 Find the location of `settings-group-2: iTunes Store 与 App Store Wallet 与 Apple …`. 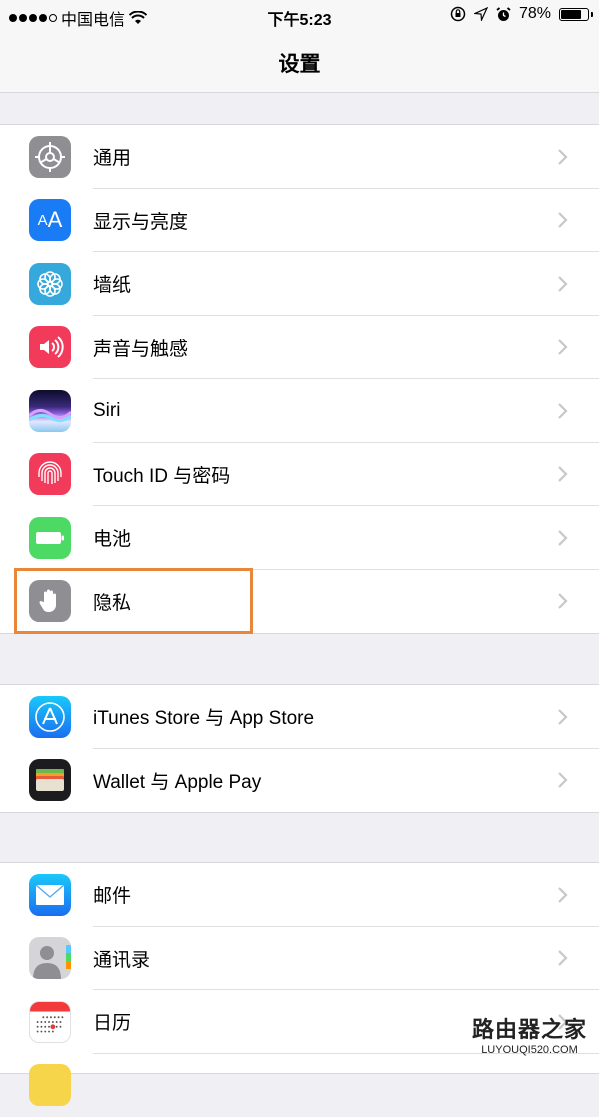

settings-group-2: iTunes Store 与 App Store Wallet 与 Apple … is located at coordinates (299, 748).